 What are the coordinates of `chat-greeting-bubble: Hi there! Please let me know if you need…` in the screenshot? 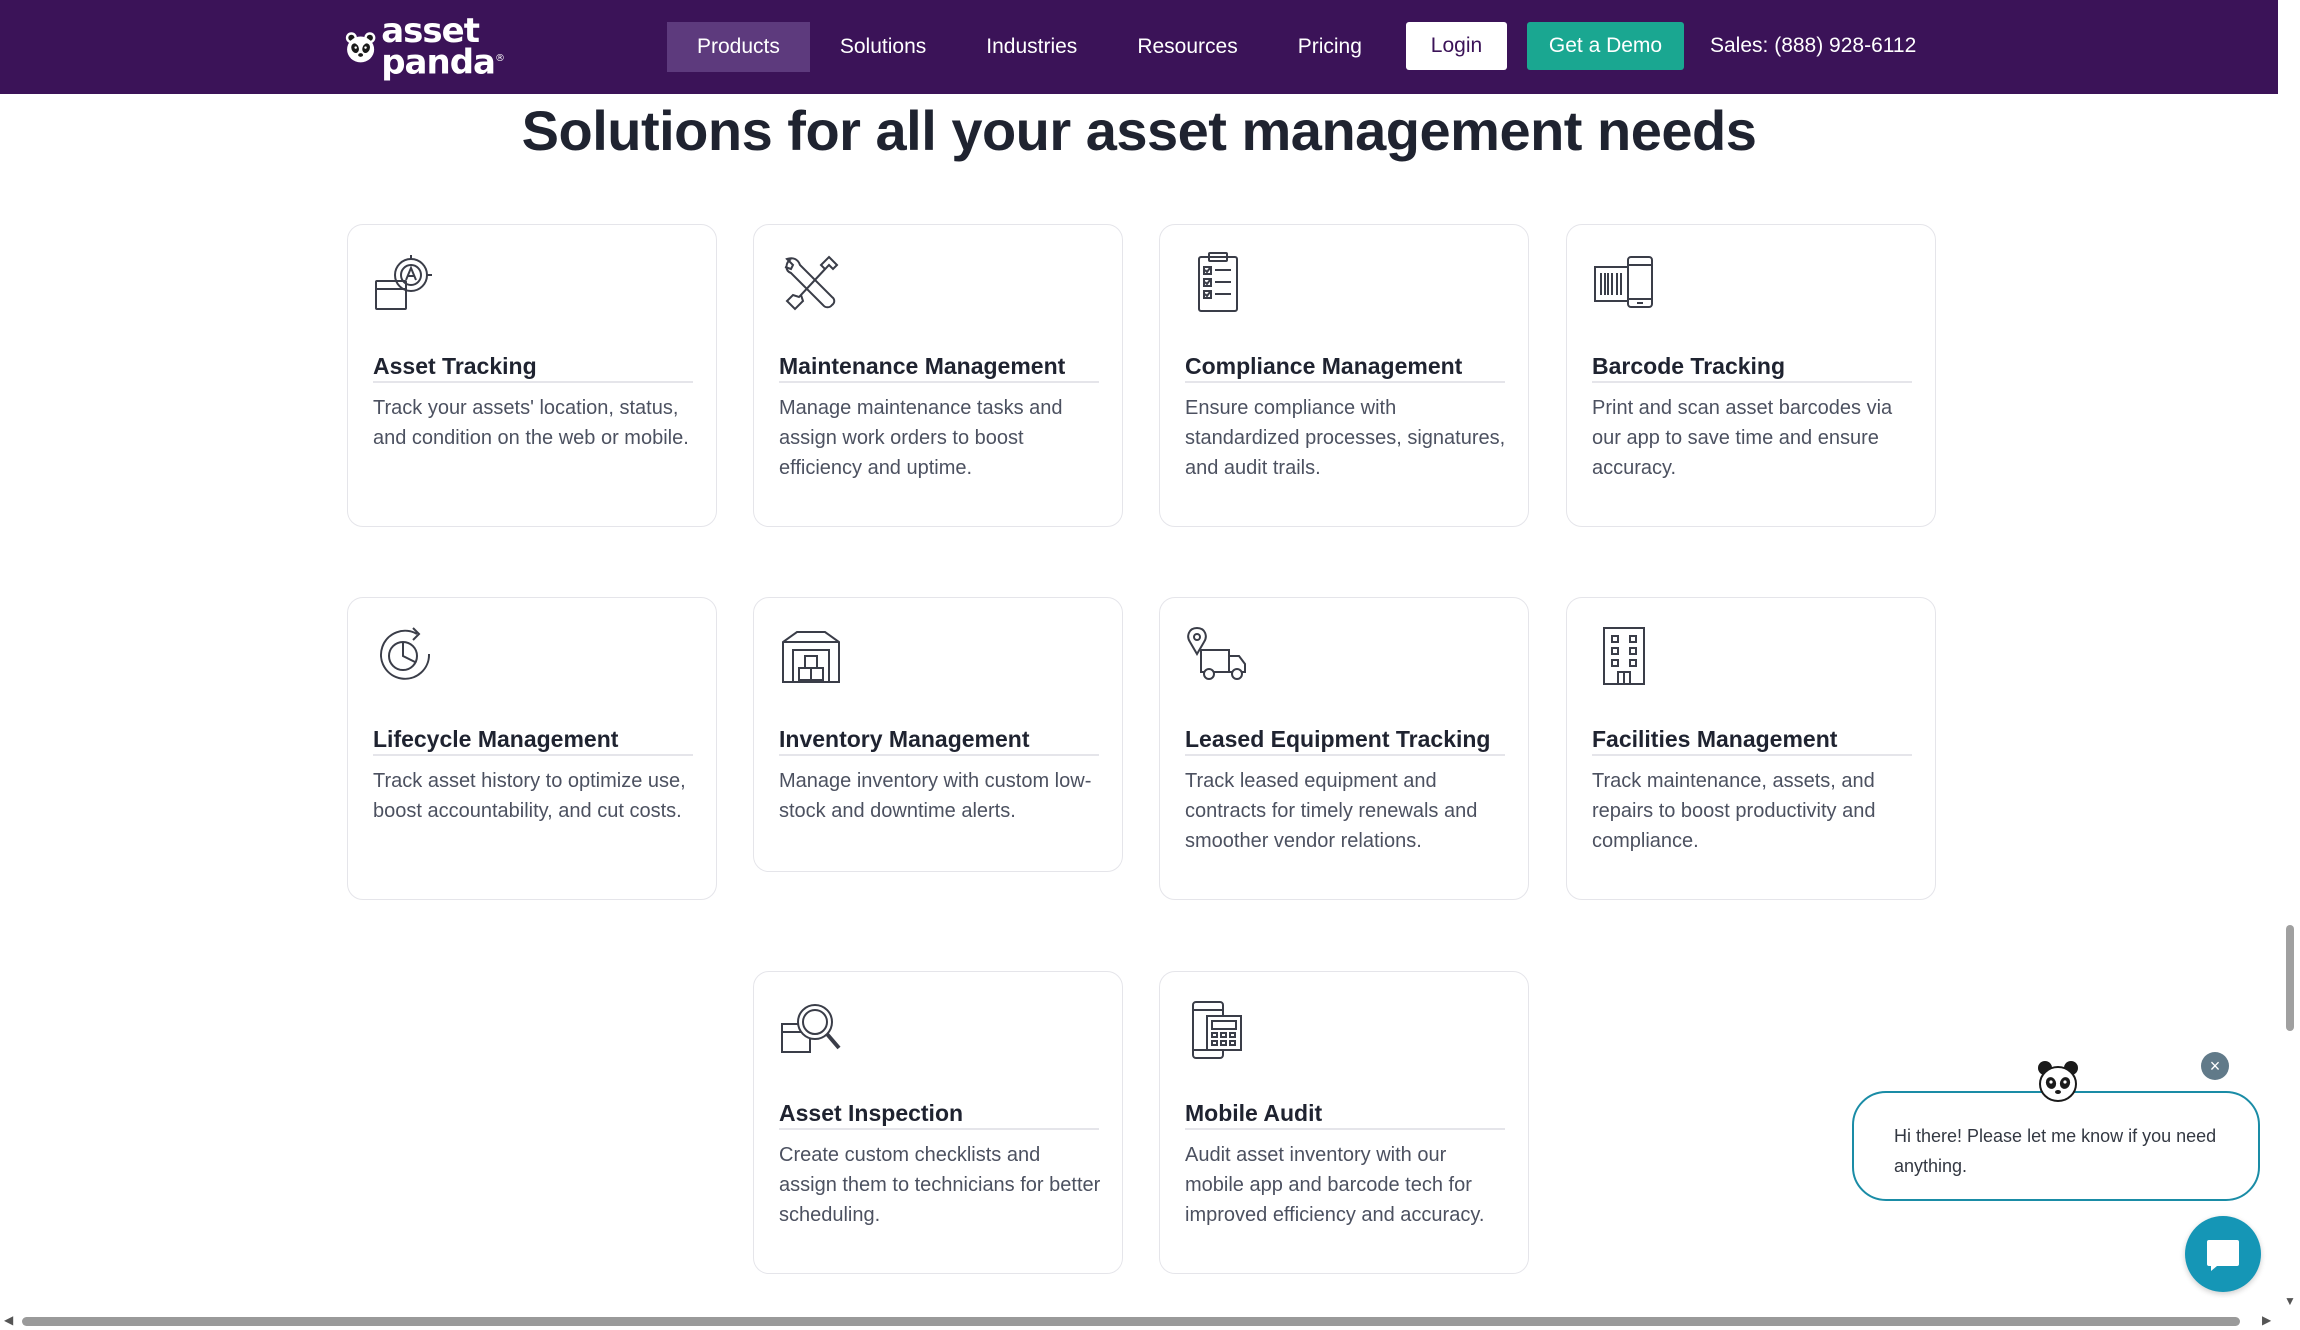 It's located at (2056, 1146).